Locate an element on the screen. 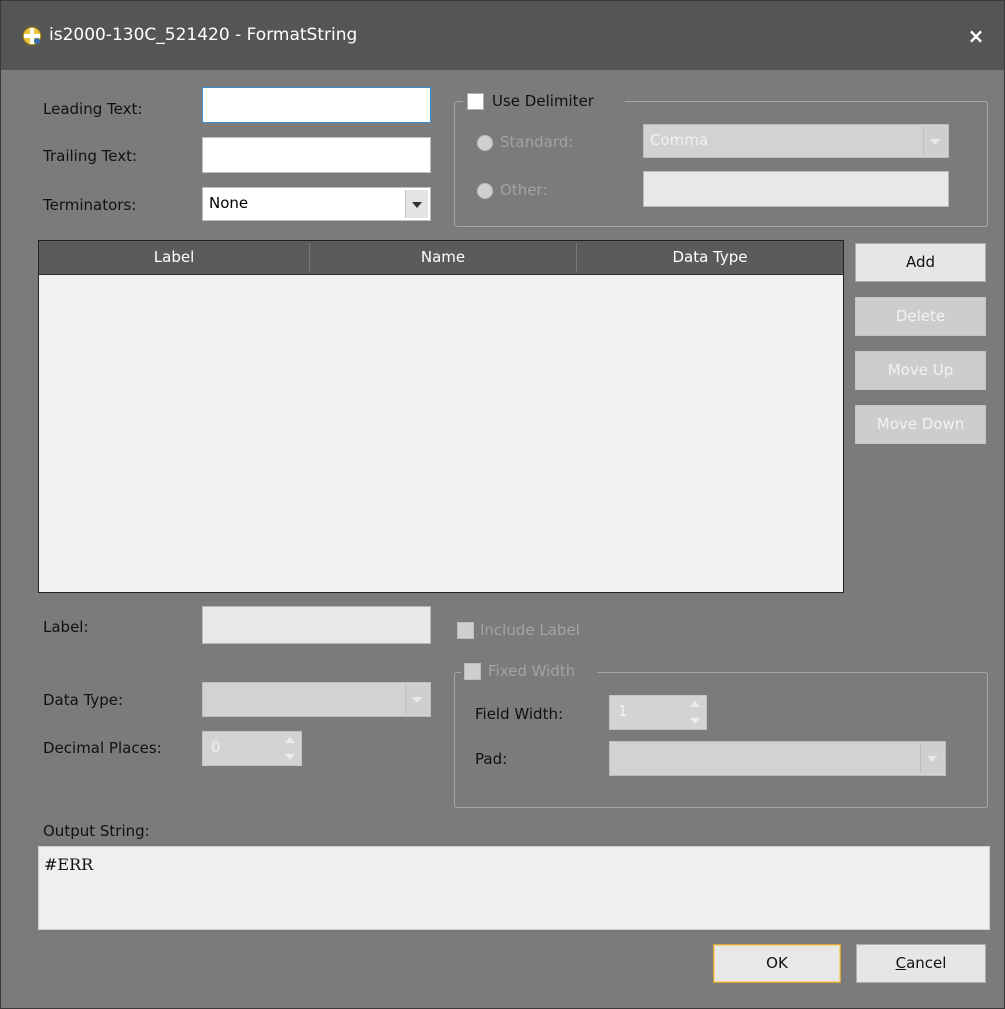  standard-radio is located at coordinates (485, 143).